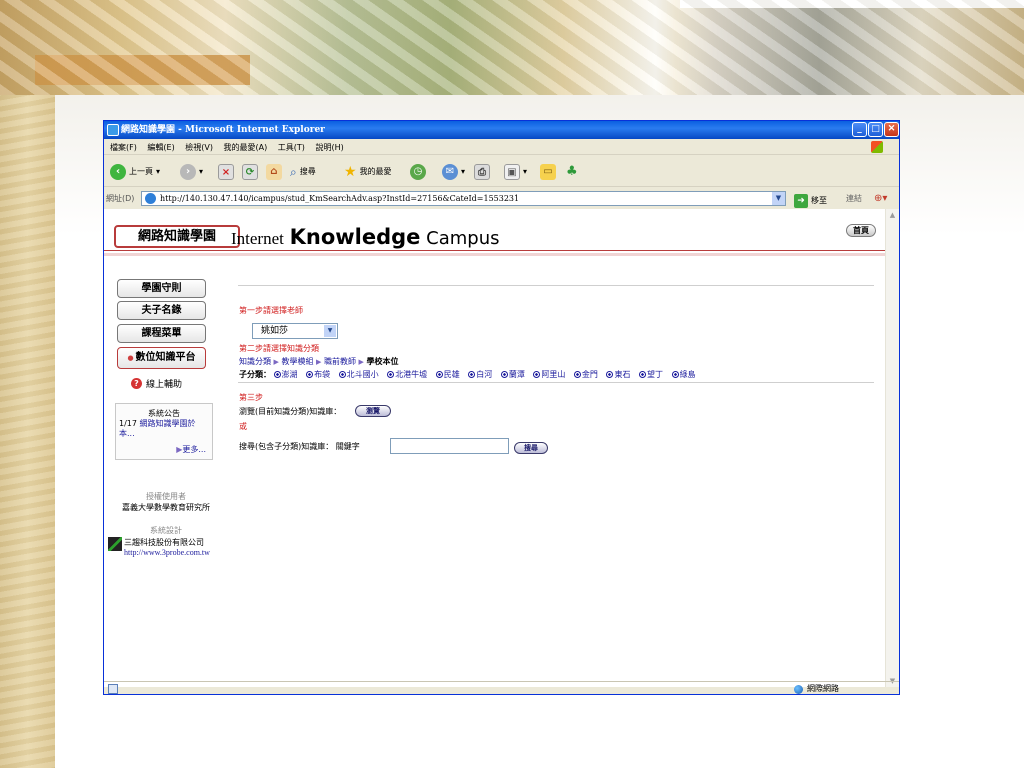 The image size is (1024, 768). Describe the element at coordinates (135, 172) in the screenshot. I see `back-button: ‹ 上一頁 ▾` at that location.